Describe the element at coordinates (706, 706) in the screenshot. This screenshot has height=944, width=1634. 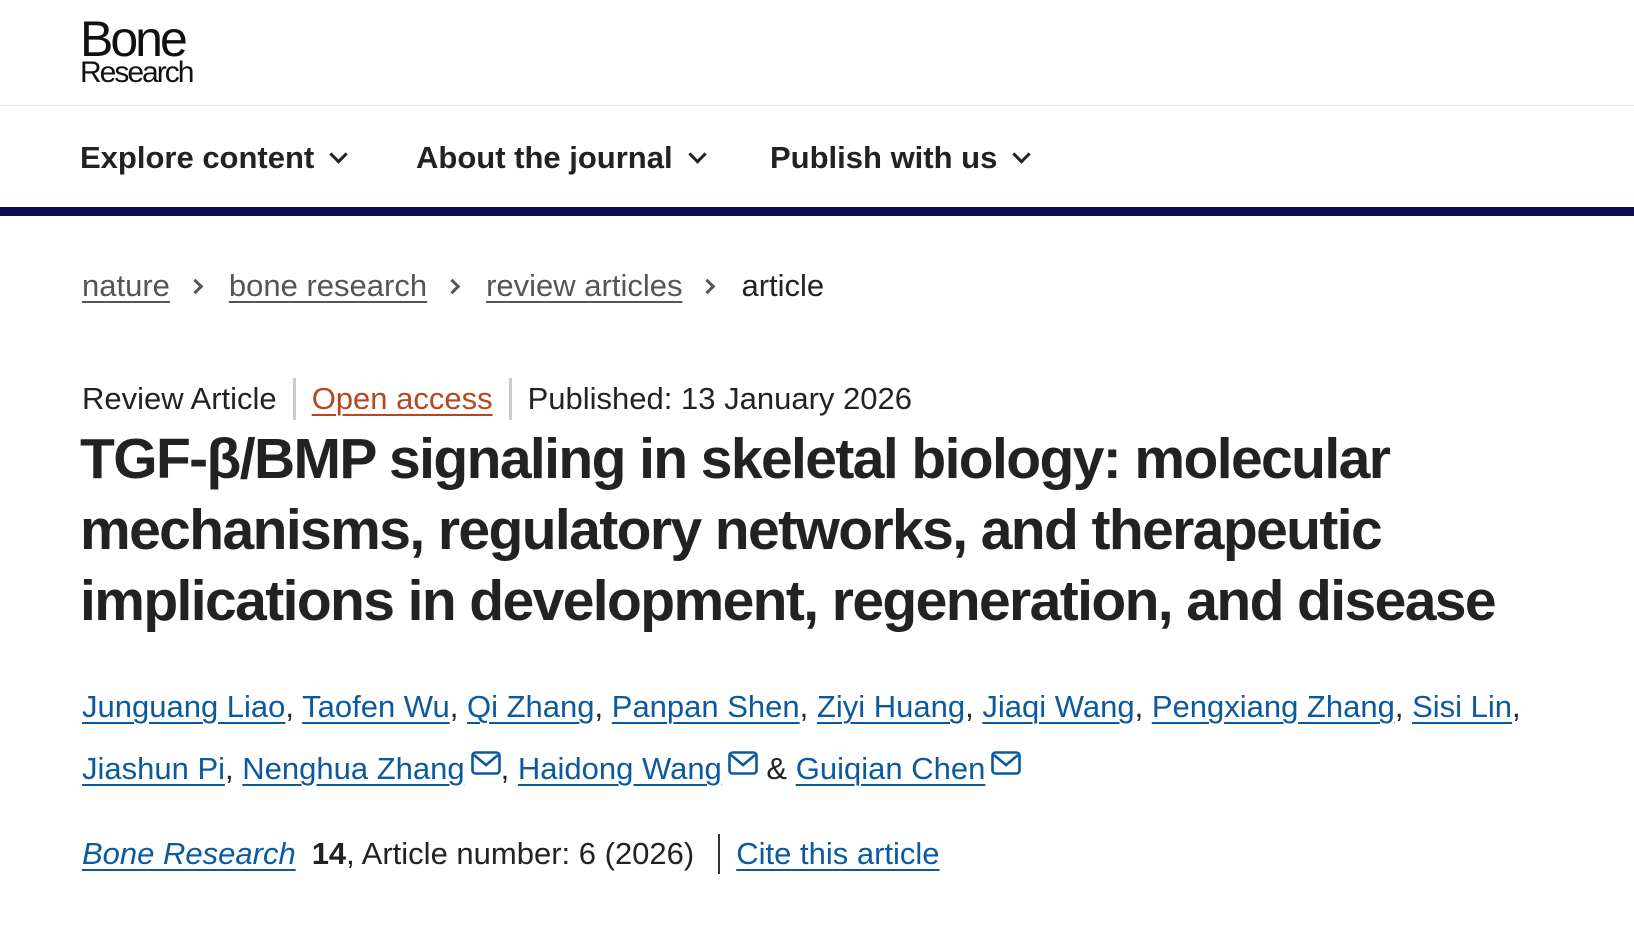
I see `author-link: Panpan Shen` at that location.